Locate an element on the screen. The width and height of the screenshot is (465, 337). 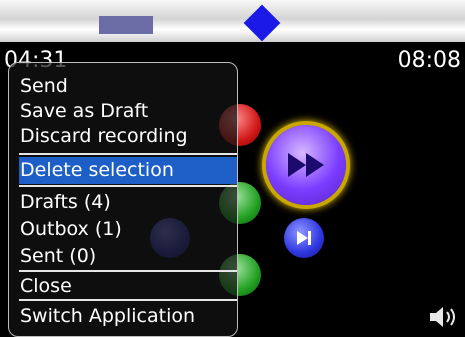
fast-forward-button is located at coordinates (306, 165).